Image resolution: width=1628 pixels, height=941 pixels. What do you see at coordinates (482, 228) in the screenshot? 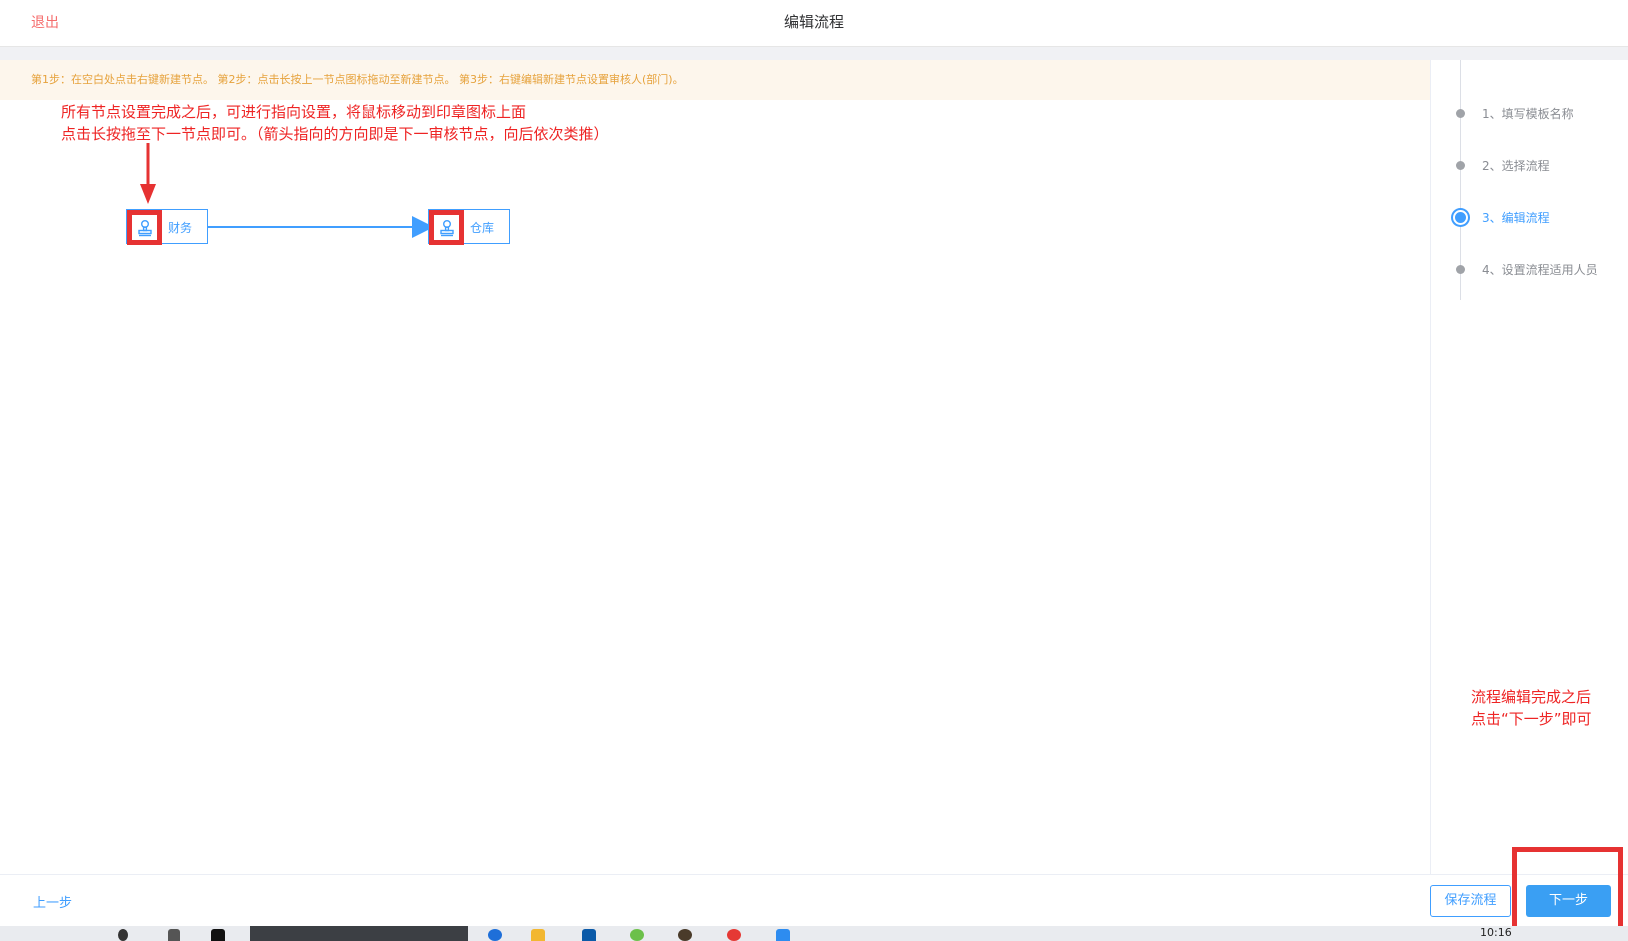
I see `node-name: 仓库` at bounding box center [482, 228].